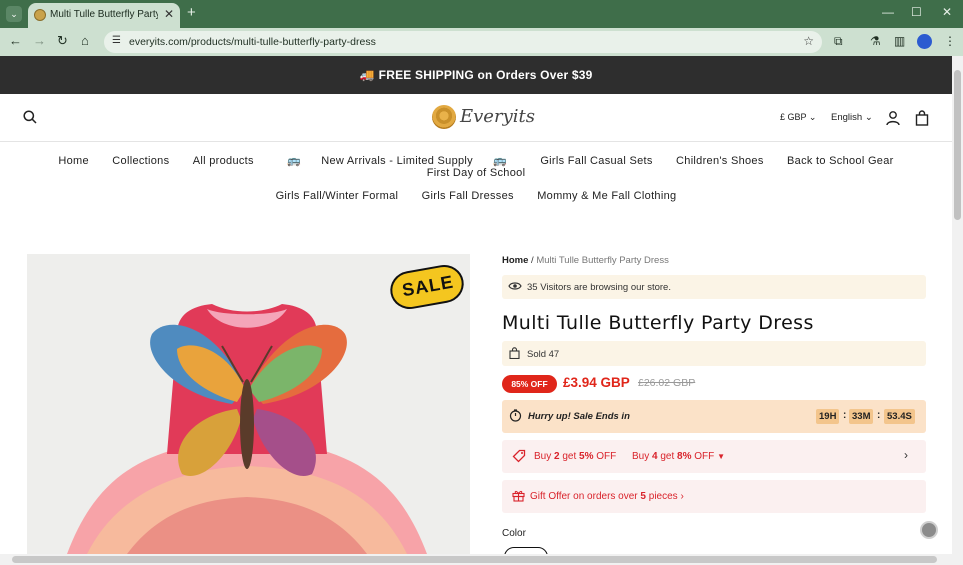 The image size is (963, 565). Describe the element at coordinates (444, 117) in the screenshot. I see `rose-logo-icon` at that location.